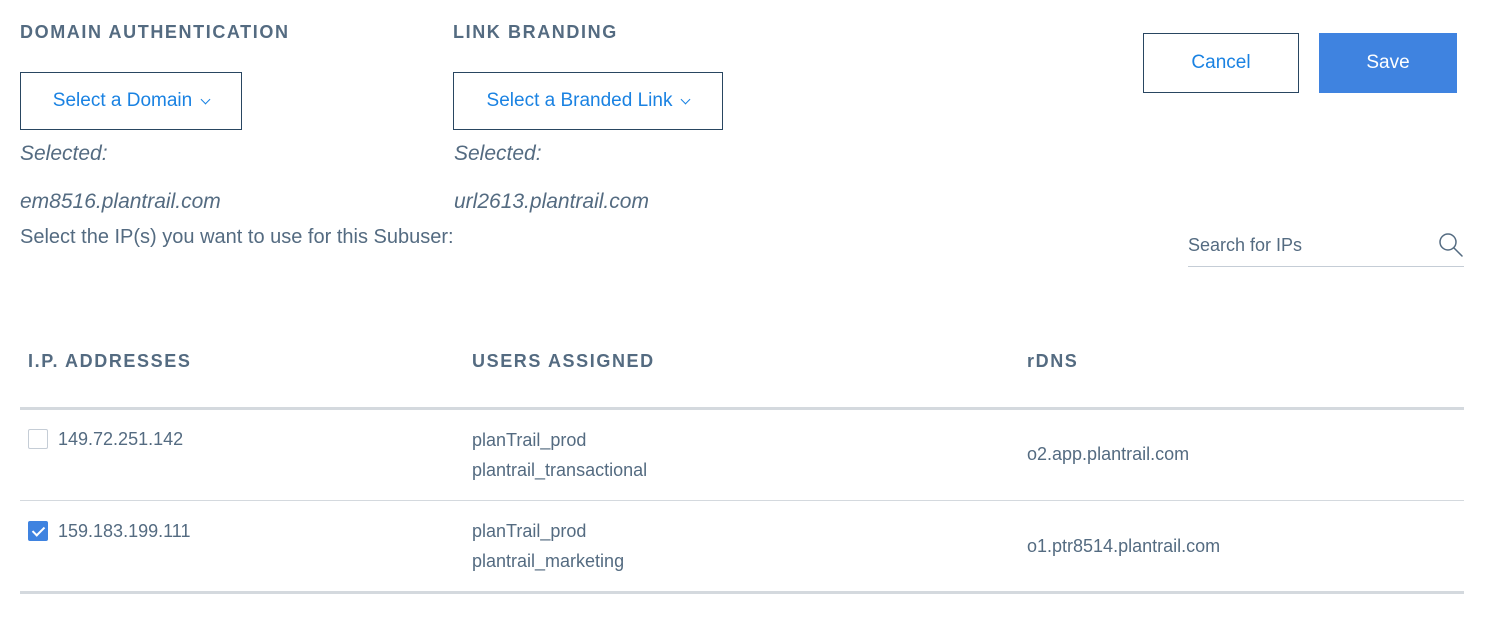  Describe the element at coordinates (122, 100) in the screenshot. I see `select-domain-label: Select a Domain` at that location.